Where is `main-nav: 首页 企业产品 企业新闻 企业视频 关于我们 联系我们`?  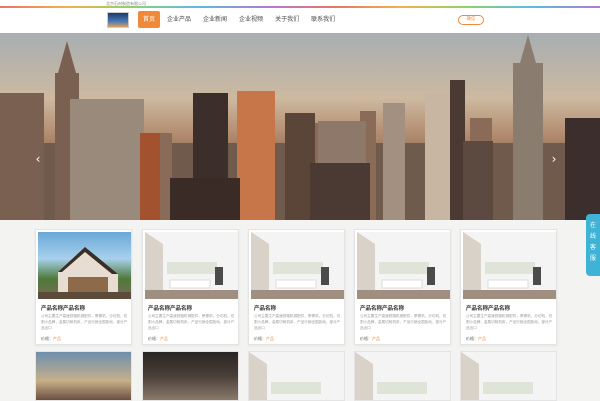 main-nav: 首页 企业产品 企业新闻 企业视频 关于我们 联系我们 is located at coordinates (239, 19).